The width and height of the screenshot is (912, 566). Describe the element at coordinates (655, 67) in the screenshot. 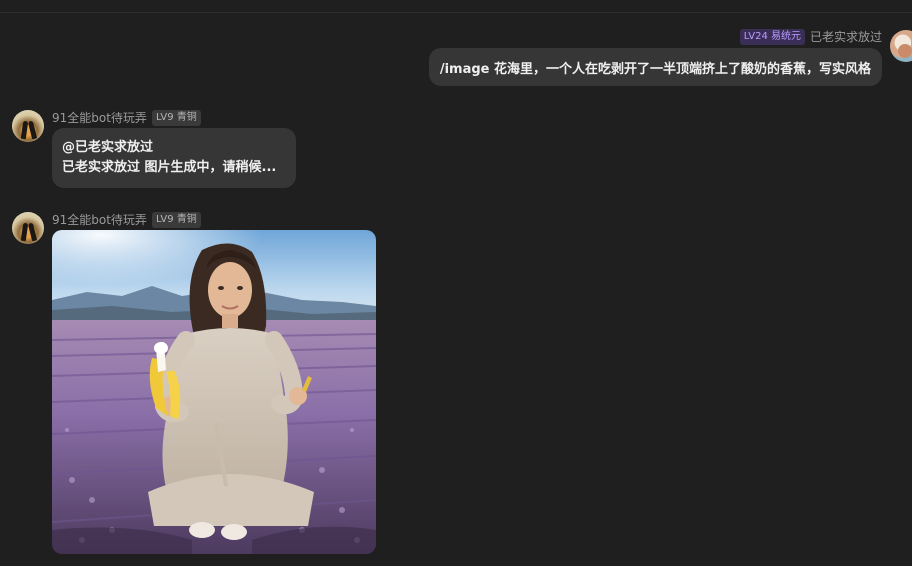

I see `user-message-bubble: /image 花海里，一个人在吃剥开了一半顶端挤上了酸奶的香蕉，写实风格` at that location.